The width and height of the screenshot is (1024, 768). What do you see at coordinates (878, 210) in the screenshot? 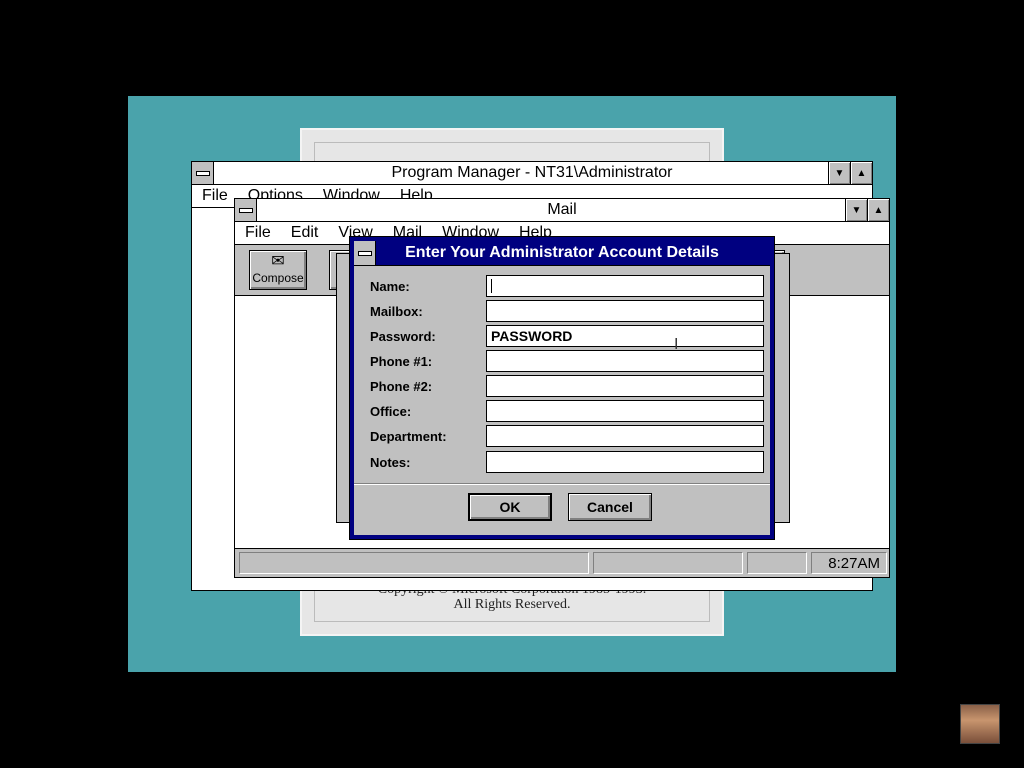
I see `mail-maximize-icon: ▲` at bounding box center [878, 210].